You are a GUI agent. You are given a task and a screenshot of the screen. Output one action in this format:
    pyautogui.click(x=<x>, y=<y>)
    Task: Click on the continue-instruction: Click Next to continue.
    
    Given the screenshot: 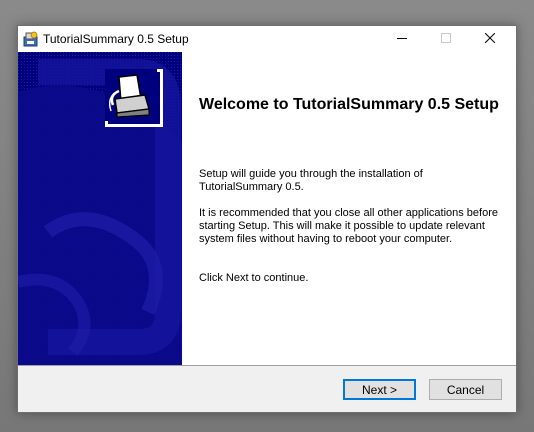 What is the action you would take?
    pyautogui.click(x=254, y=278)
    